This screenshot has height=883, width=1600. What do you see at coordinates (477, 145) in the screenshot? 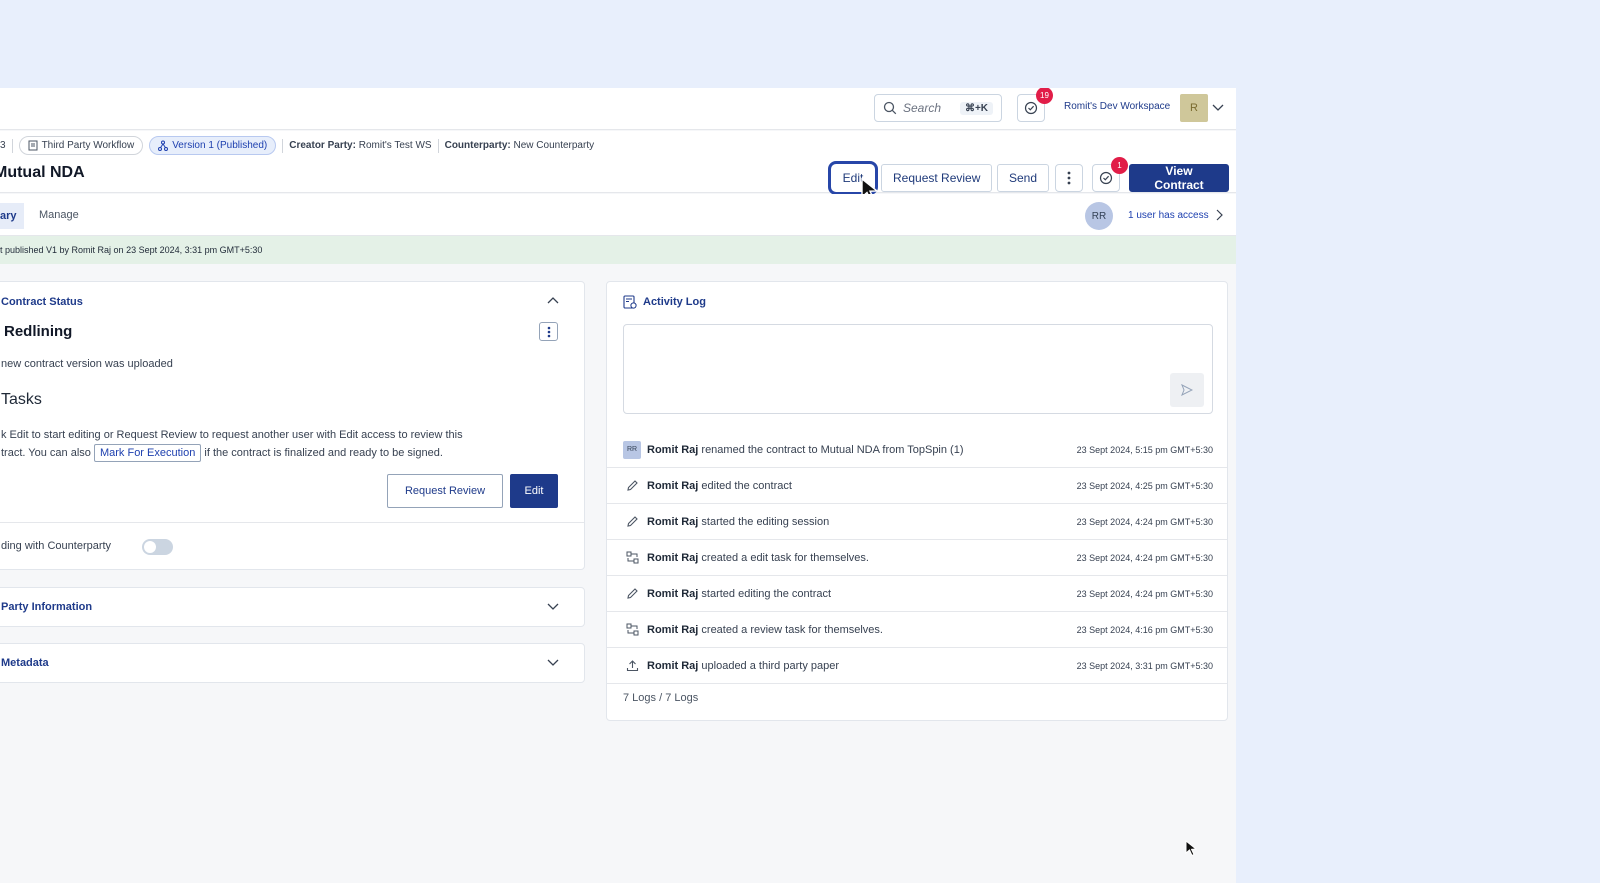
I see `counterparty-label: Counterparty:` at bounding box center [477, 145].